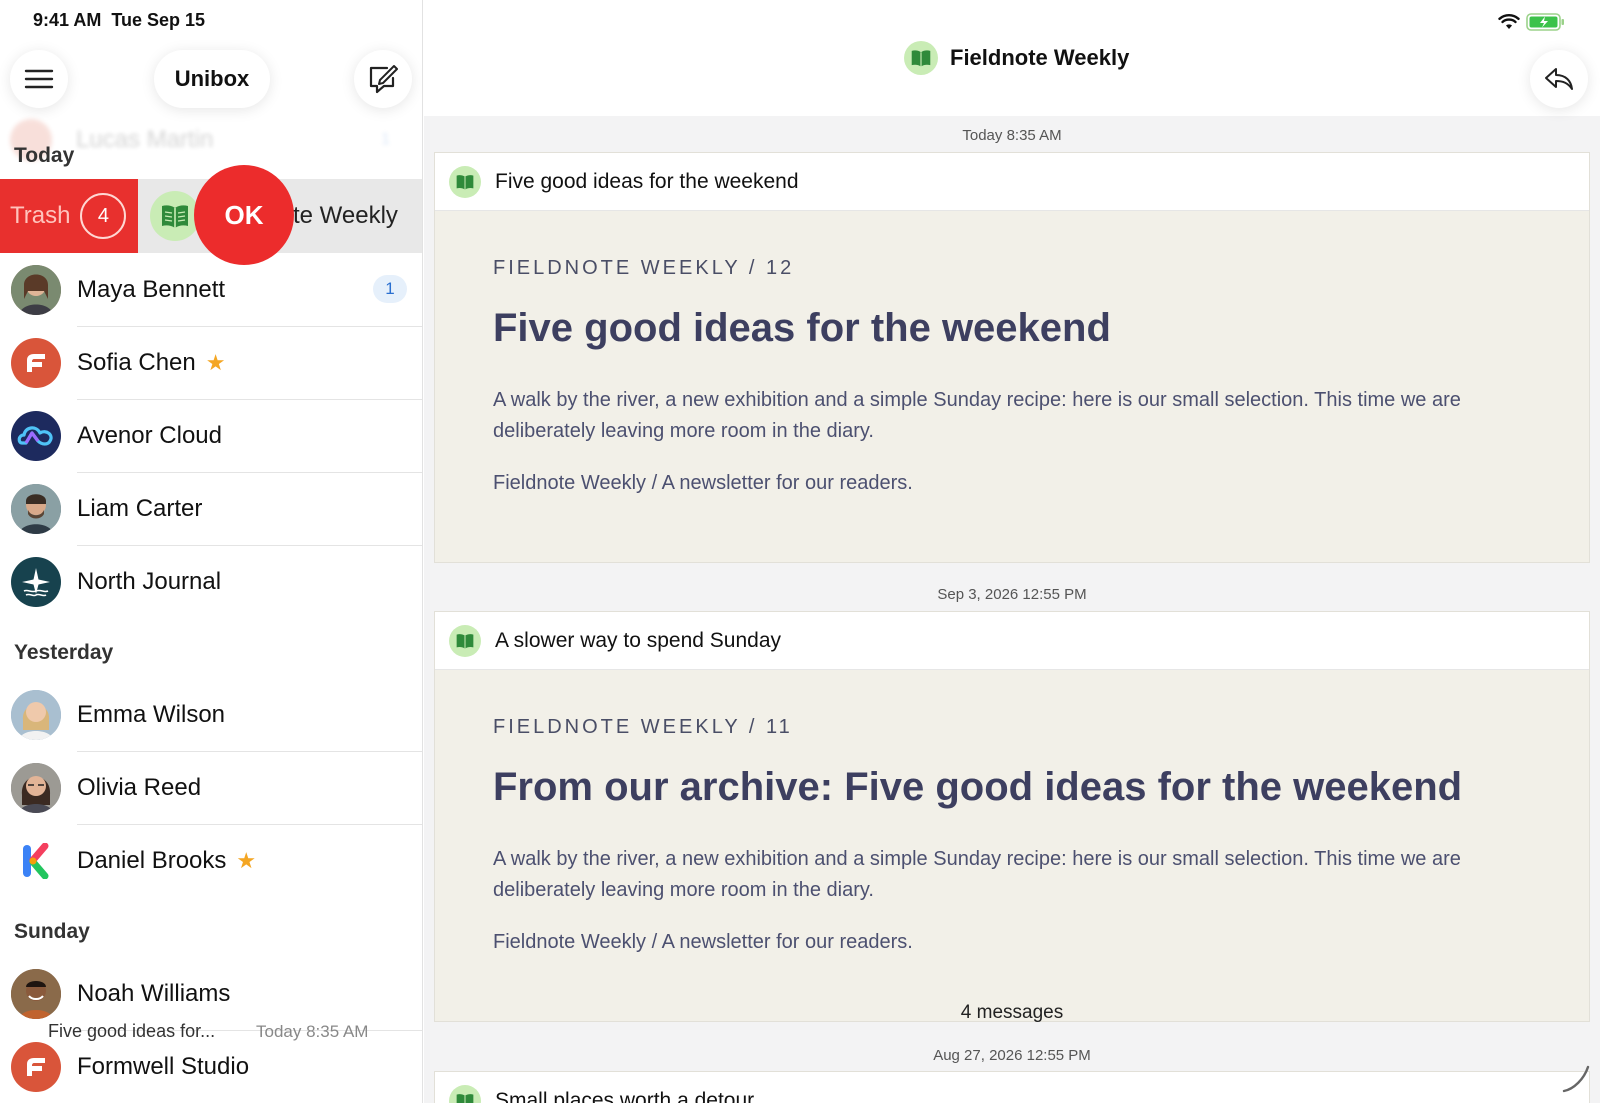  Describe the element at coordinates (151, 714) in the screenshot. I see `contact-name: Emma Wilson` at that location.